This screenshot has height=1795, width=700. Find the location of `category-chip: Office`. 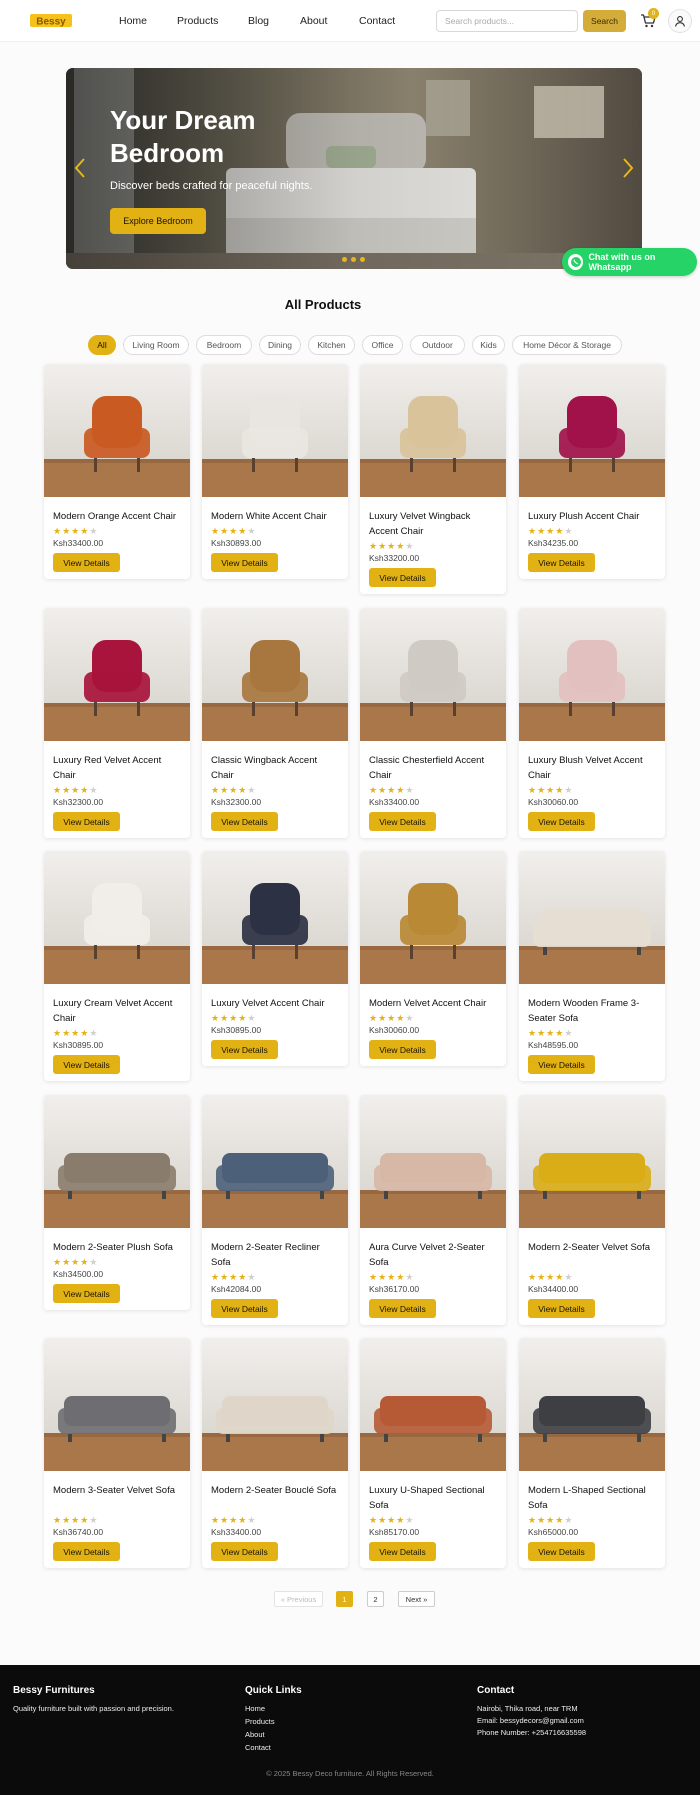

category-chip: Office is located at coordinates (382, 345).